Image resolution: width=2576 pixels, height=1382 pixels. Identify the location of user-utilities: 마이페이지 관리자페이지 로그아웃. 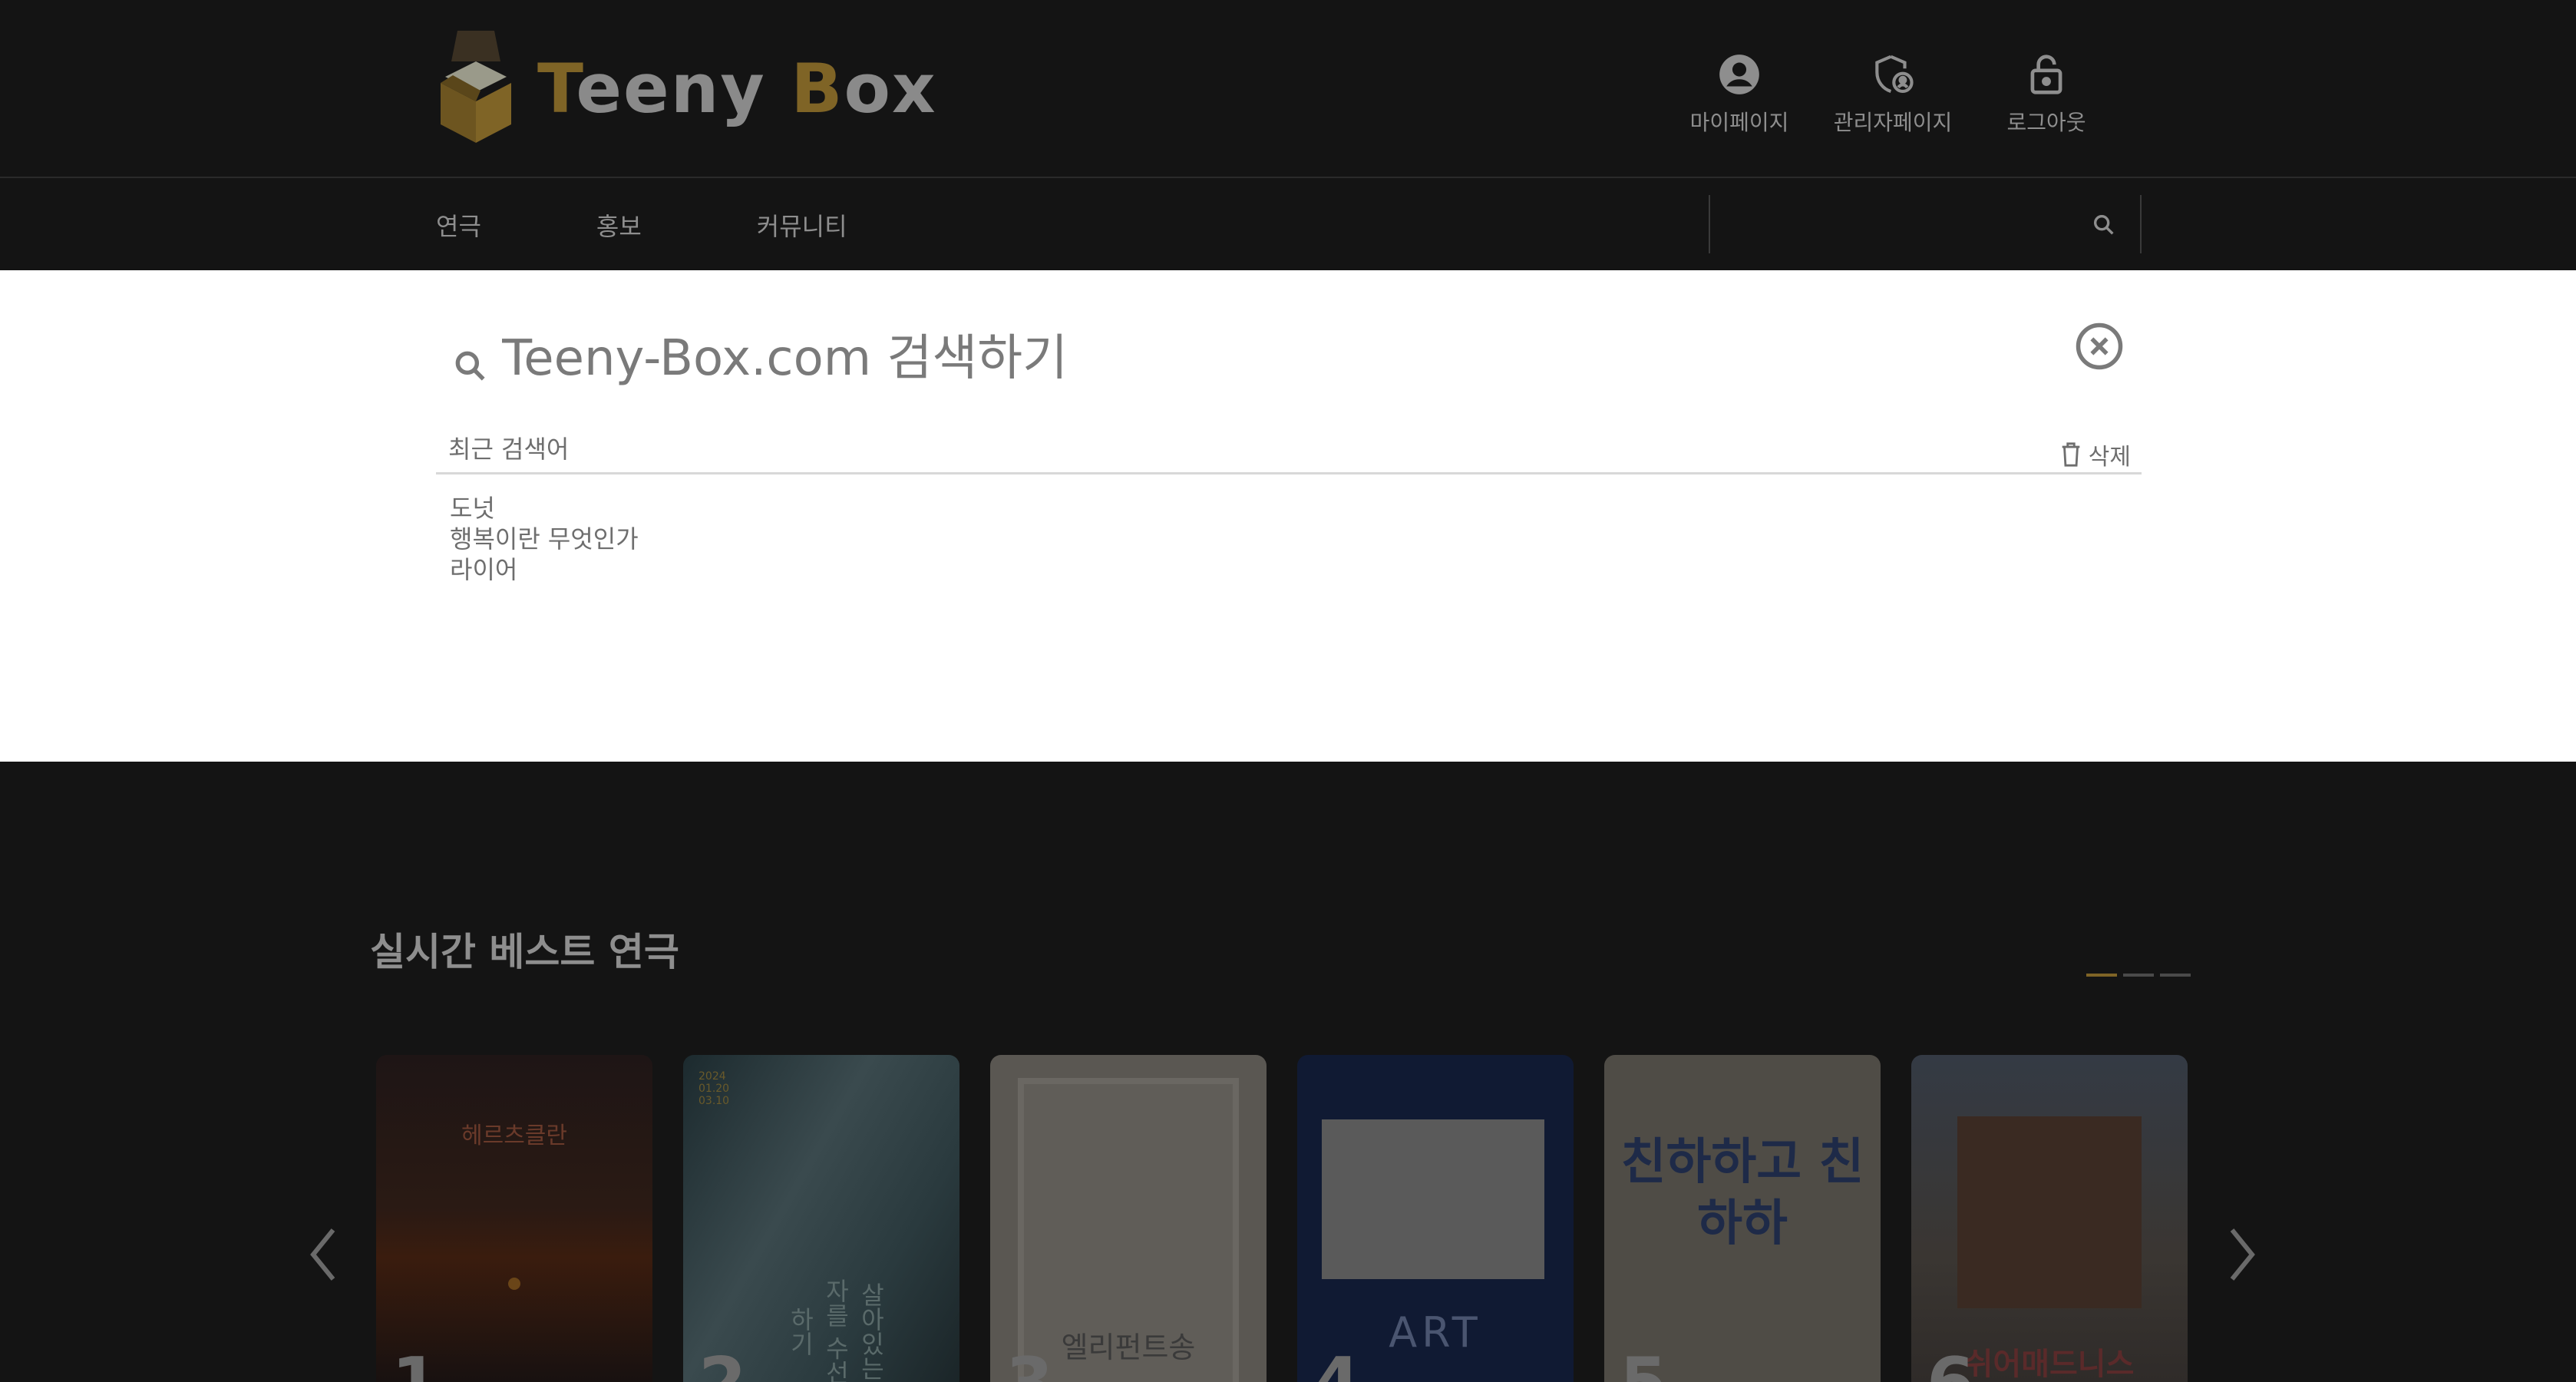
(1893, 94).